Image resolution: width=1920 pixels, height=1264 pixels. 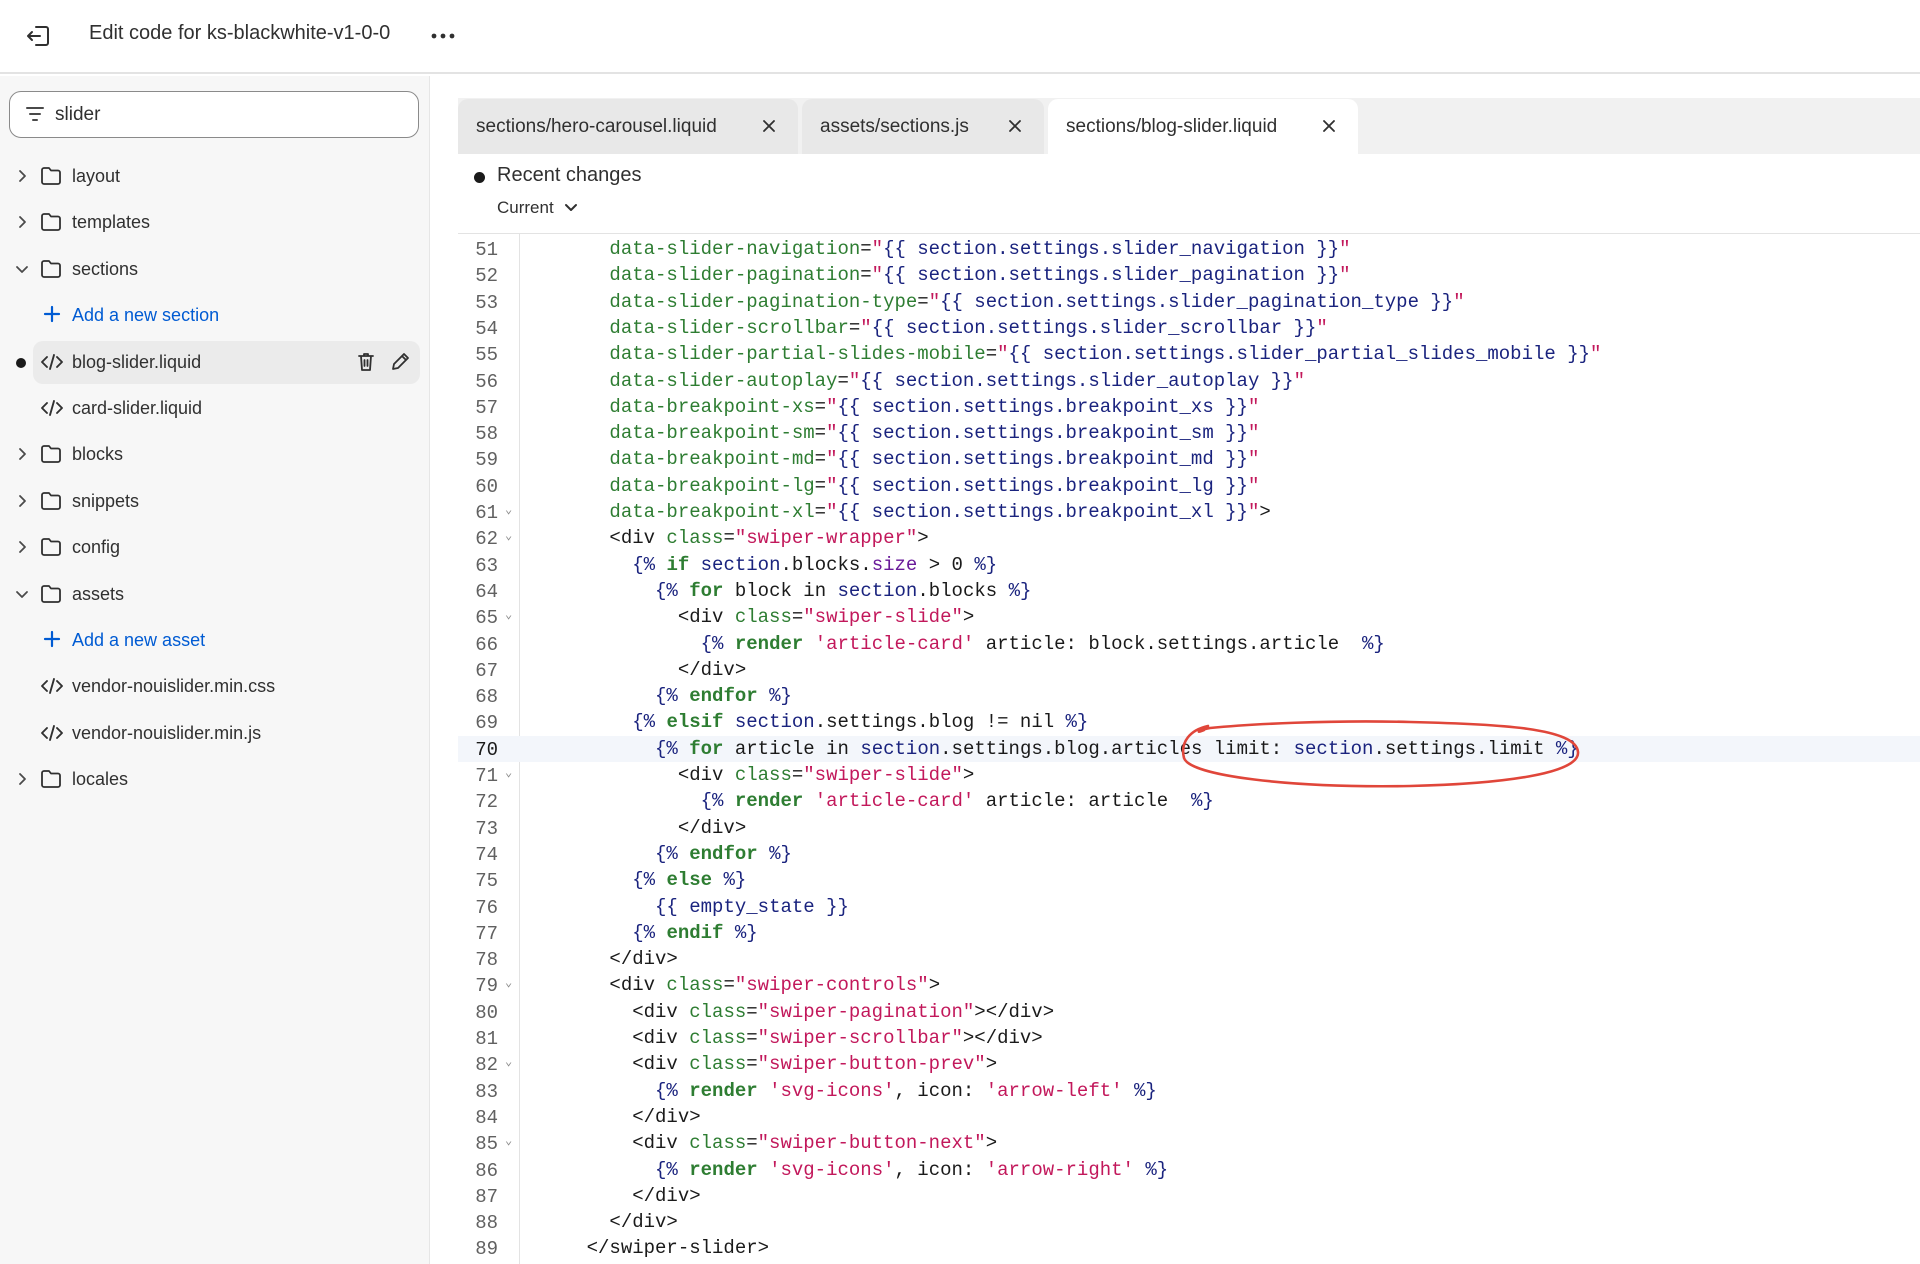 What do you see at coordinates (628, 126) in the screenshot?
I see `tab-hero-carousel: sections/hero-carousel.liquid` at bounding box center [628, 126].